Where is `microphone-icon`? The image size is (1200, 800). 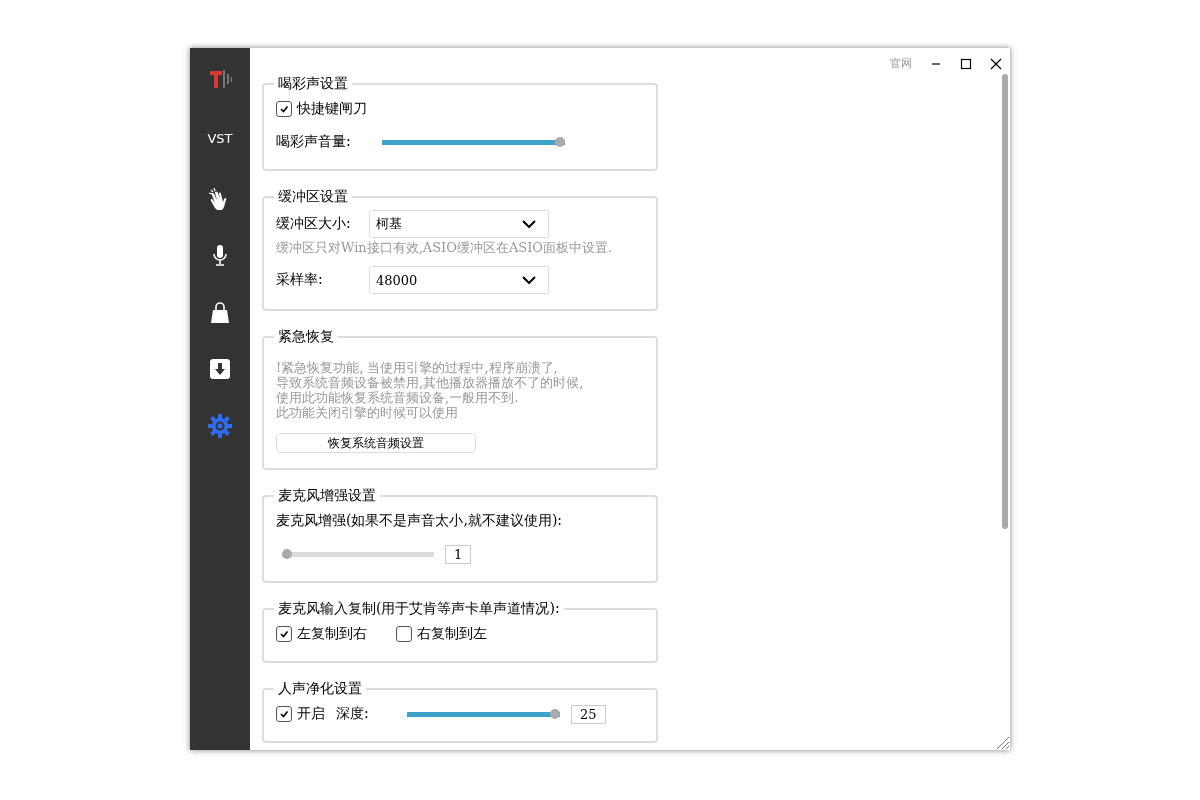 microphone-icon is located at coordinates (220, 256).